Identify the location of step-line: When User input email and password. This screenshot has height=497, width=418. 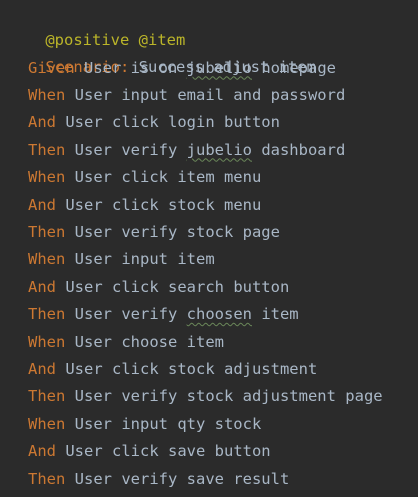
(186, 95).